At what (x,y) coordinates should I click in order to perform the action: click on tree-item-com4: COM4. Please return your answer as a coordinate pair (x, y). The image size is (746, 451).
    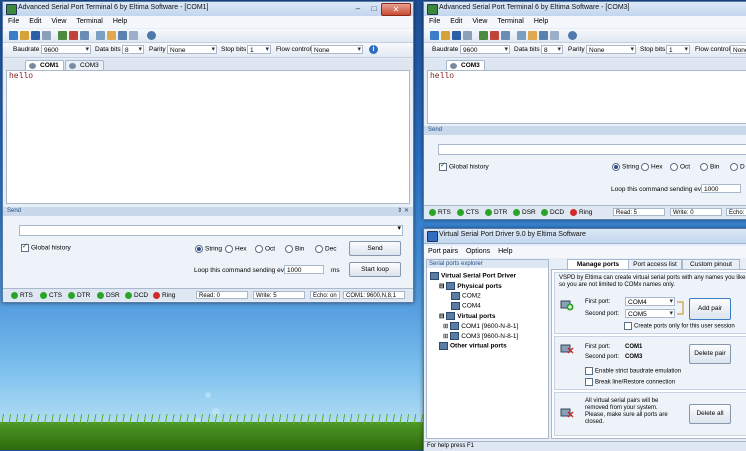
    Looking at the image, I should click on (466, 306).